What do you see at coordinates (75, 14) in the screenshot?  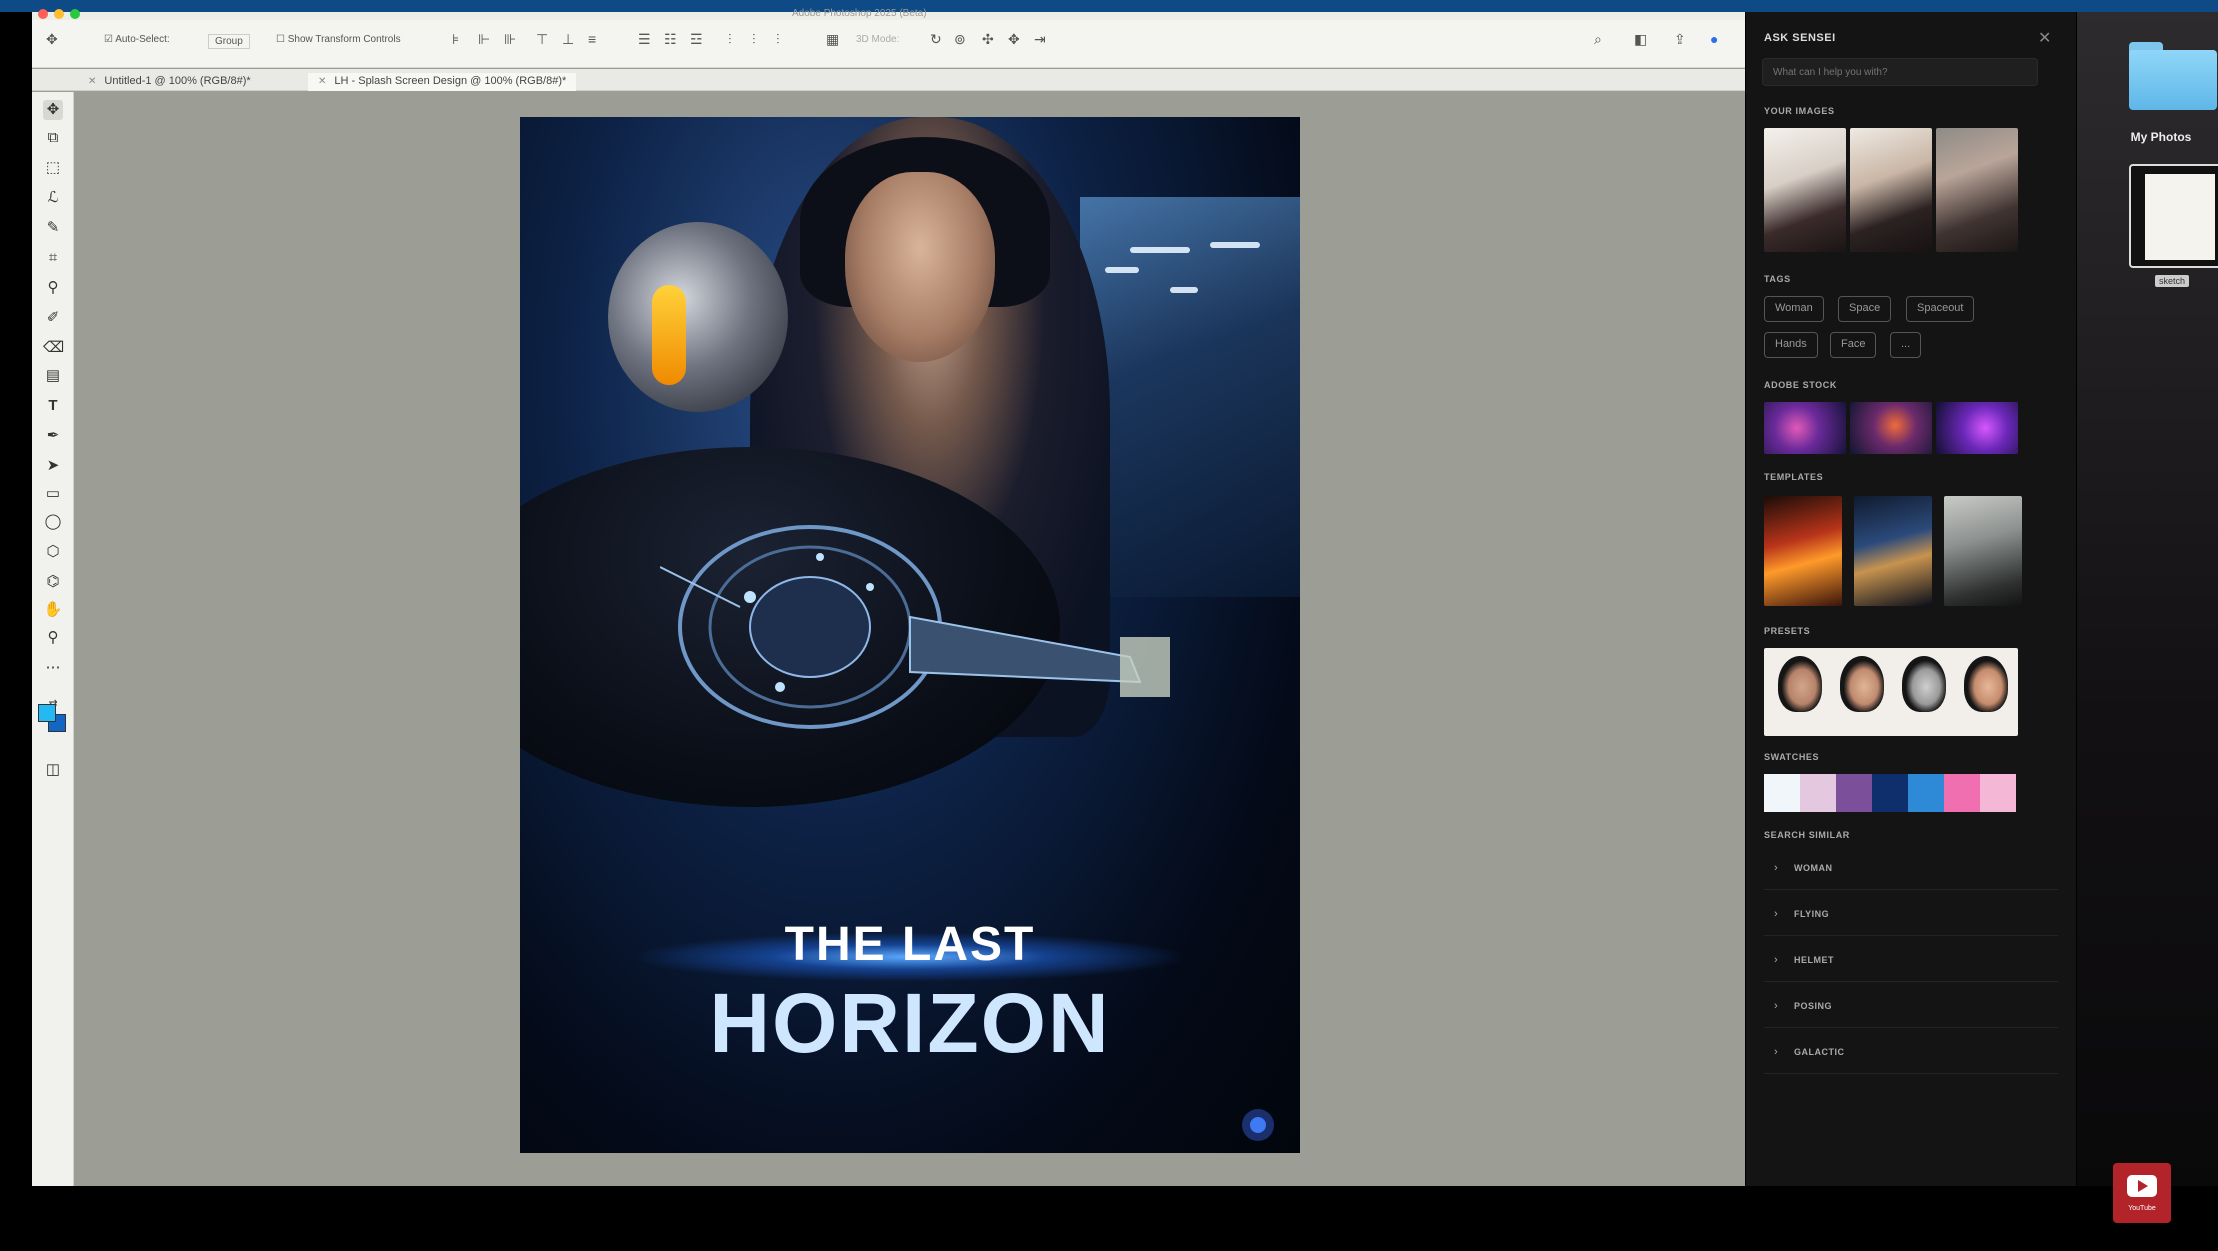 I see `zoom-window-button` at bounding box center [75, 14].